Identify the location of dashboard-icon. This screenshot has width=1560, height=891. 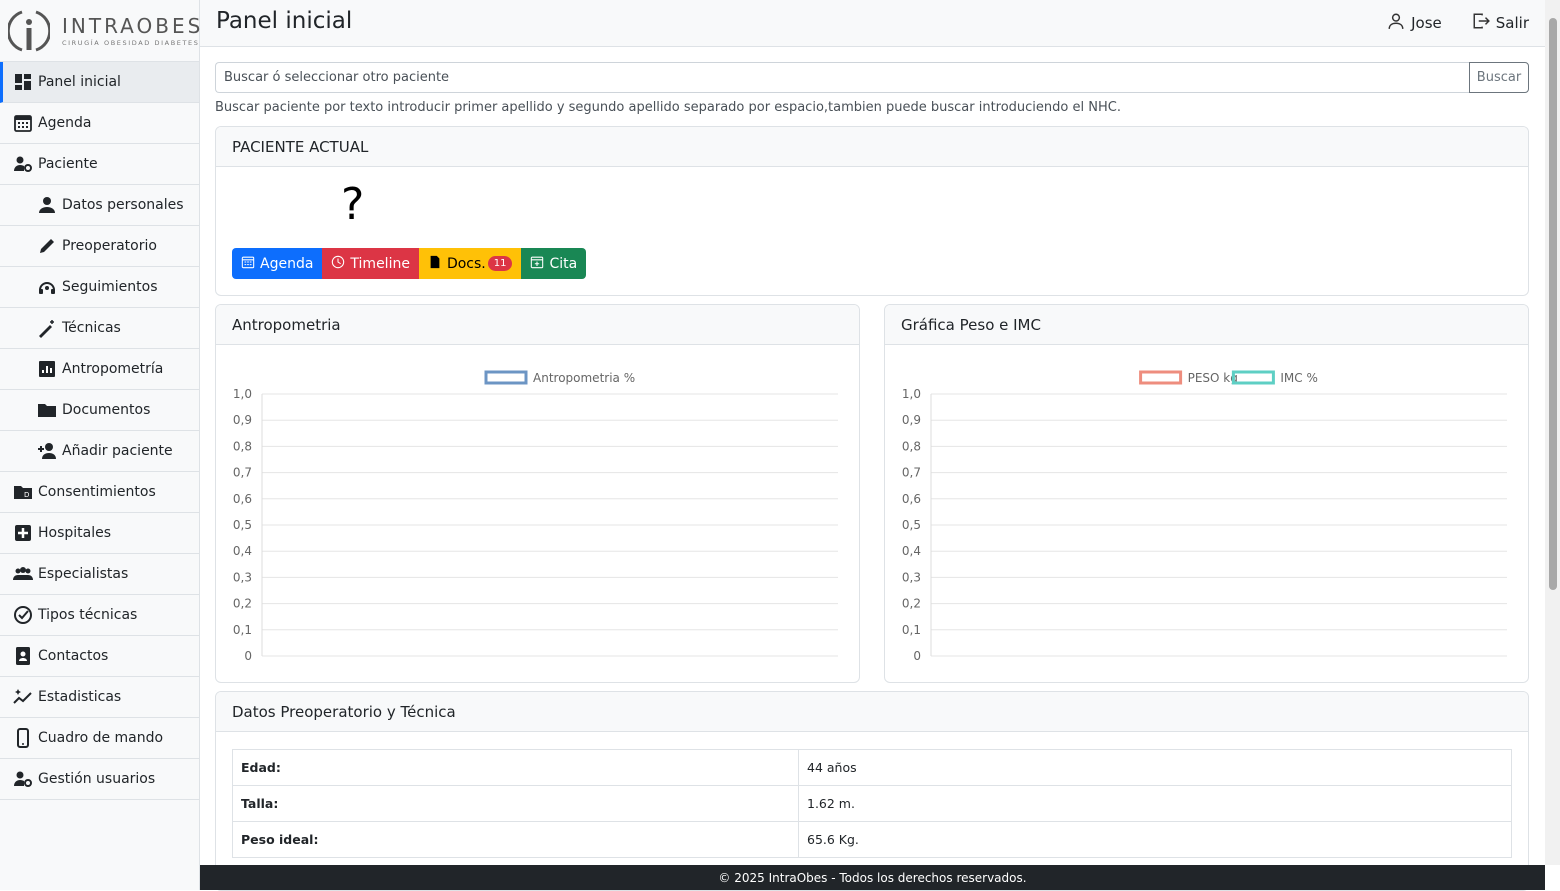
(23, 82).